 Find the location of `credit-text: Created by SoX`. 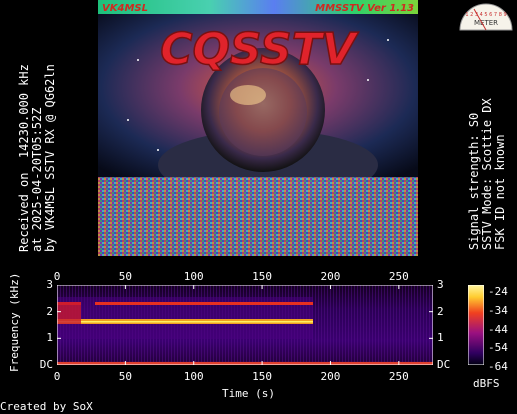

credit-text: Created by SoX is located at coordinates (46, 406).